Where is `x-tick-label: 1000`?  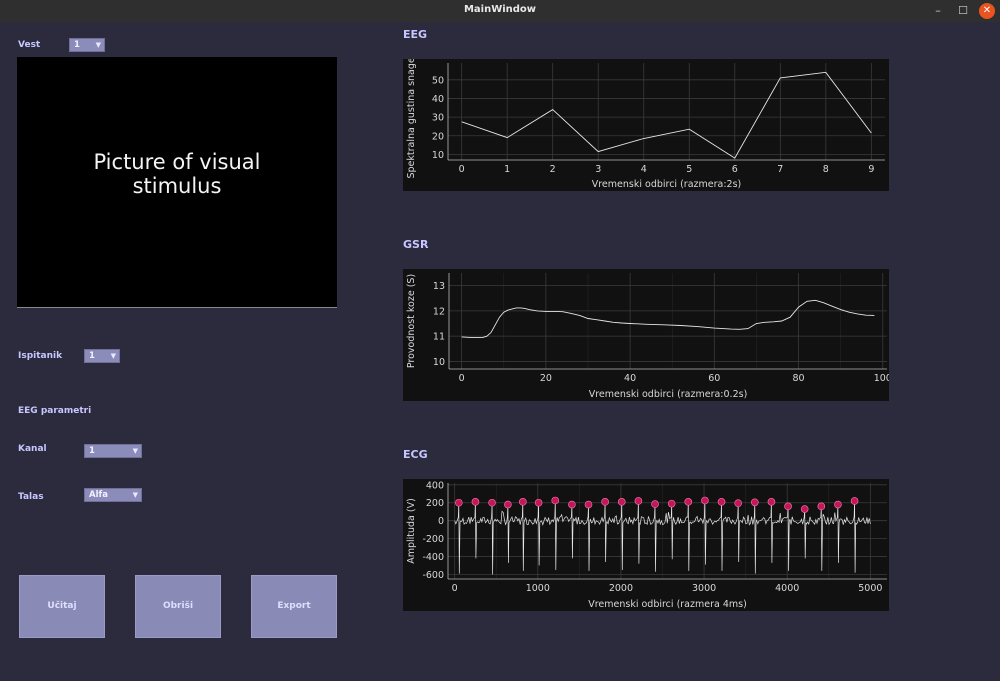
x-tick-label: 1000 is located at coordinates (538, 588).